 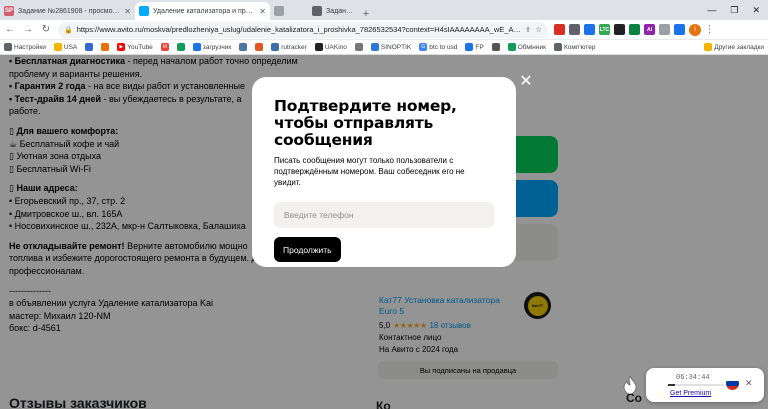 I want to click on bookmark-item: Настройки, so click(x=25, y=47).